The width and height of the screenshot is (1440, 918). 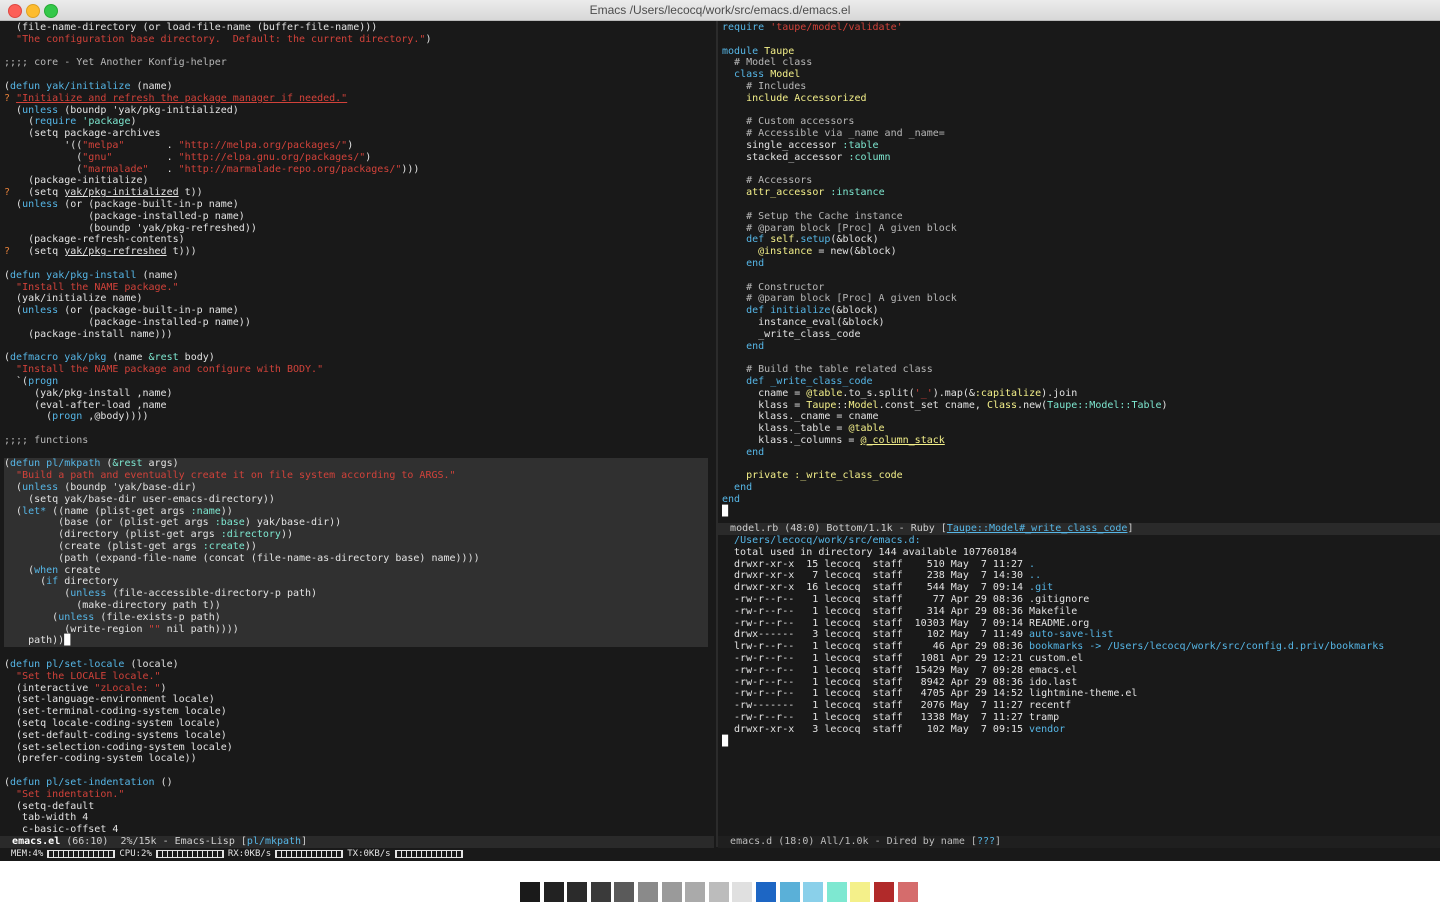 I want to click on code-line: (if directory, so click(x=356, y=582).